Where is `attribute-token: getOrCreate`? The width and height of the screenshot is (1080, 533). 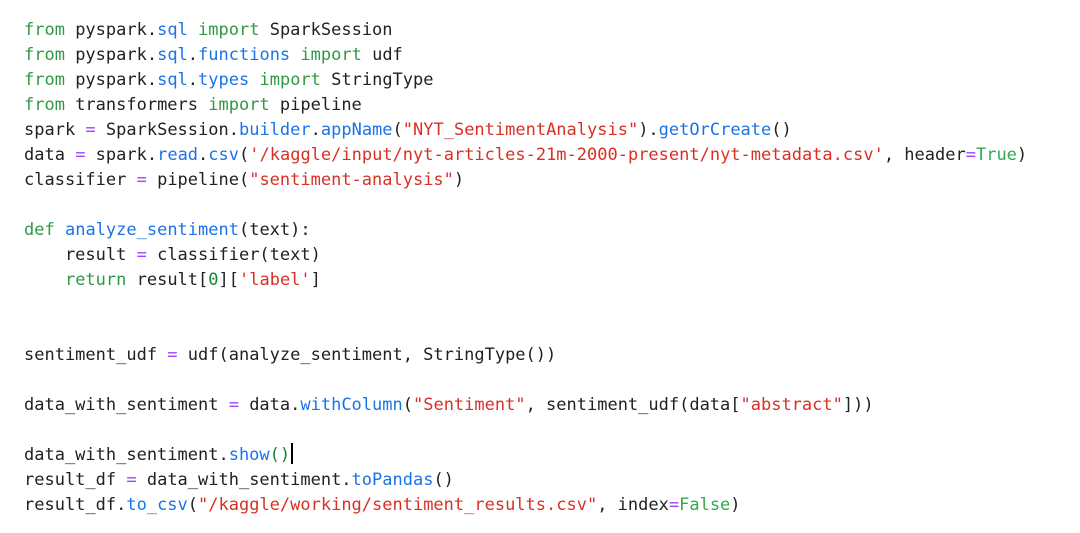
attribute-token: getOrCreate is located at coordinates (715, 130).